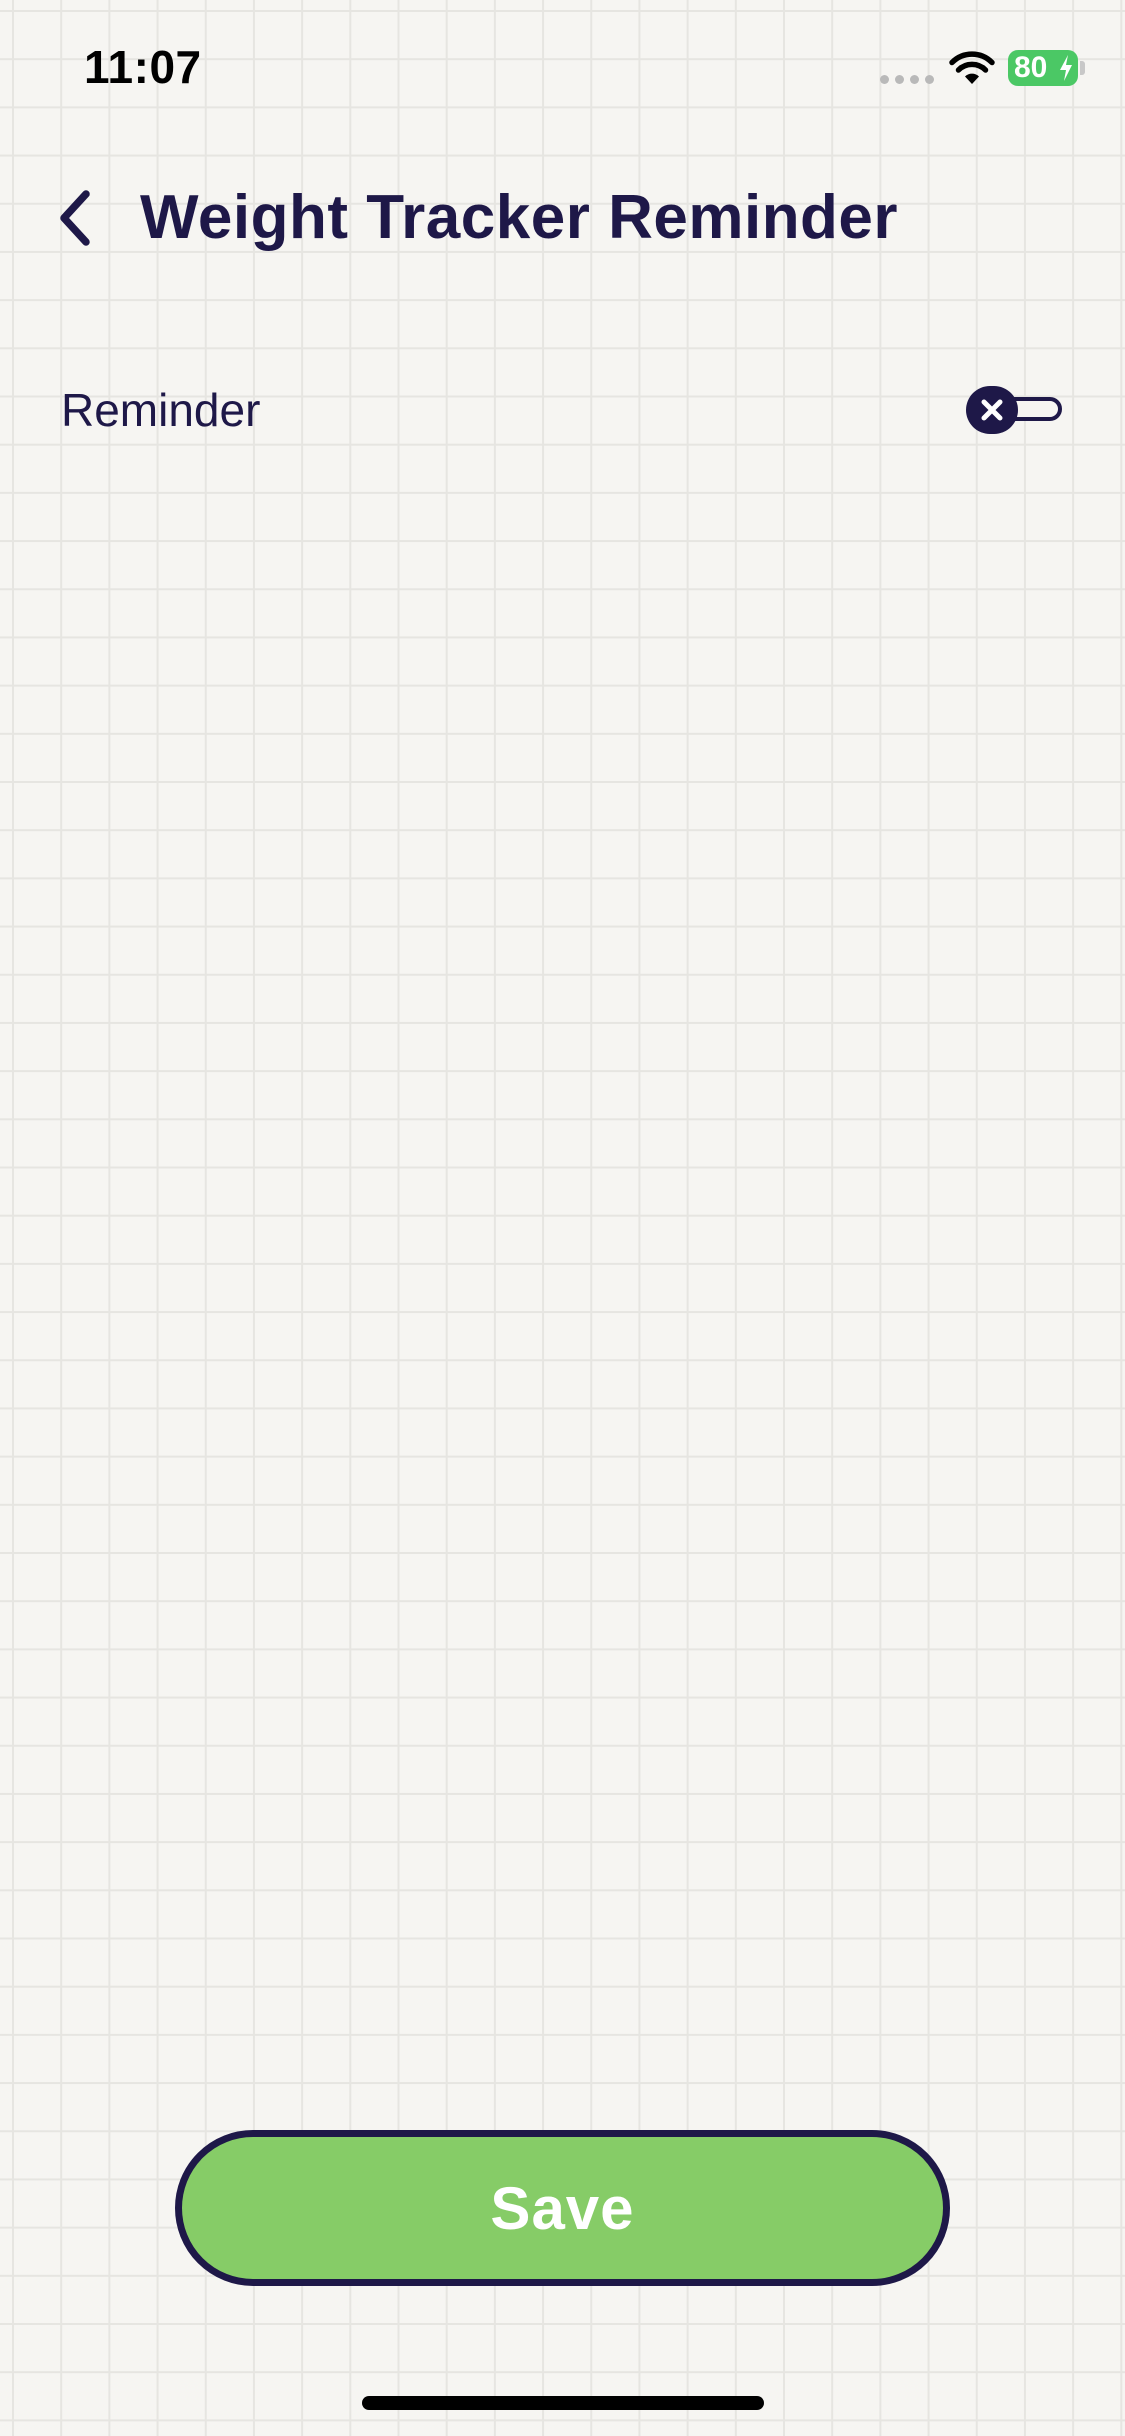 Image resolution: width=1125 pixels, height=2436 pixels. What do you see at coordinates (562, 65) in the screenshot?
I see `status-bar: 11:07 80` at bounding box center [562, 65].